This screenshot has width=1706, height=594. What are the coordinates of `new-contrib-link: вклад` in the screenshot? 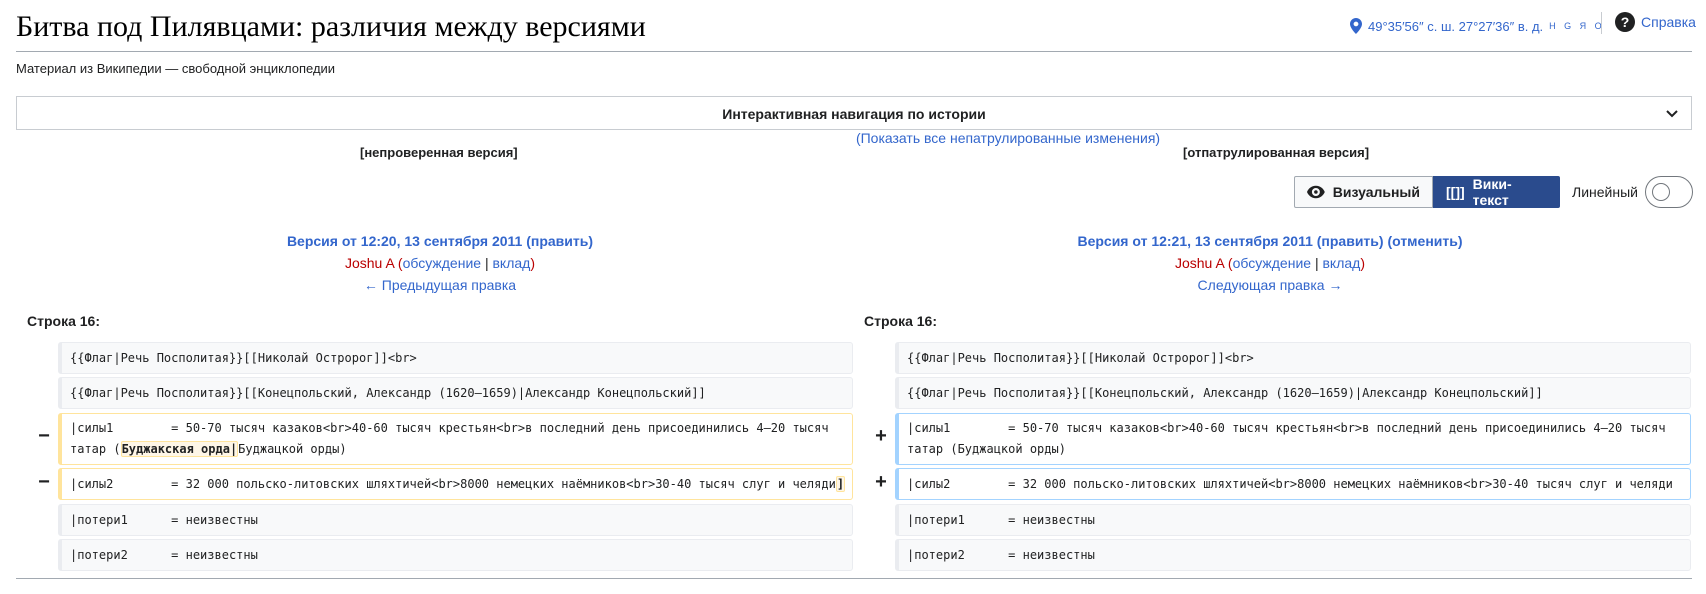 It's located at (1341, 263).